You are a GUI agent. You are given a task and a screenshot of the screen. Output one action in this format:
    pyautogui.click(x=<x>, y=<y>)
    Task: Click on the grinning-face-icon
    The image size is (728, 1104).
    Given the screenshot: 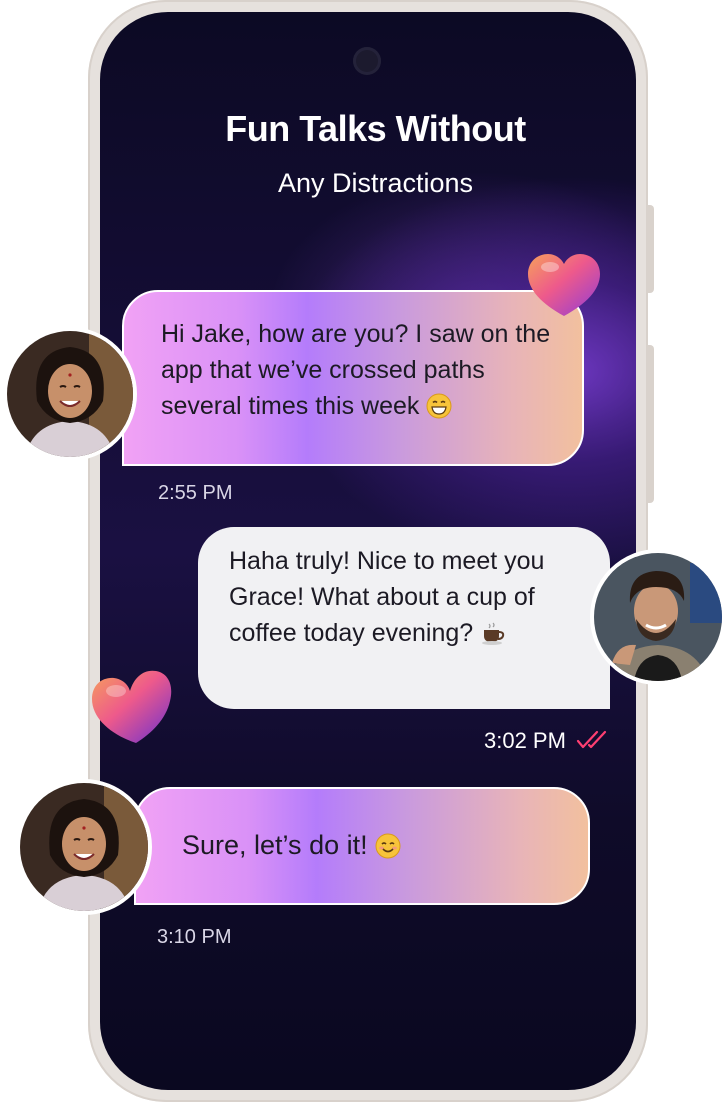 What is the action you would take?
    pyautogui.click(x=439, y=406)
    